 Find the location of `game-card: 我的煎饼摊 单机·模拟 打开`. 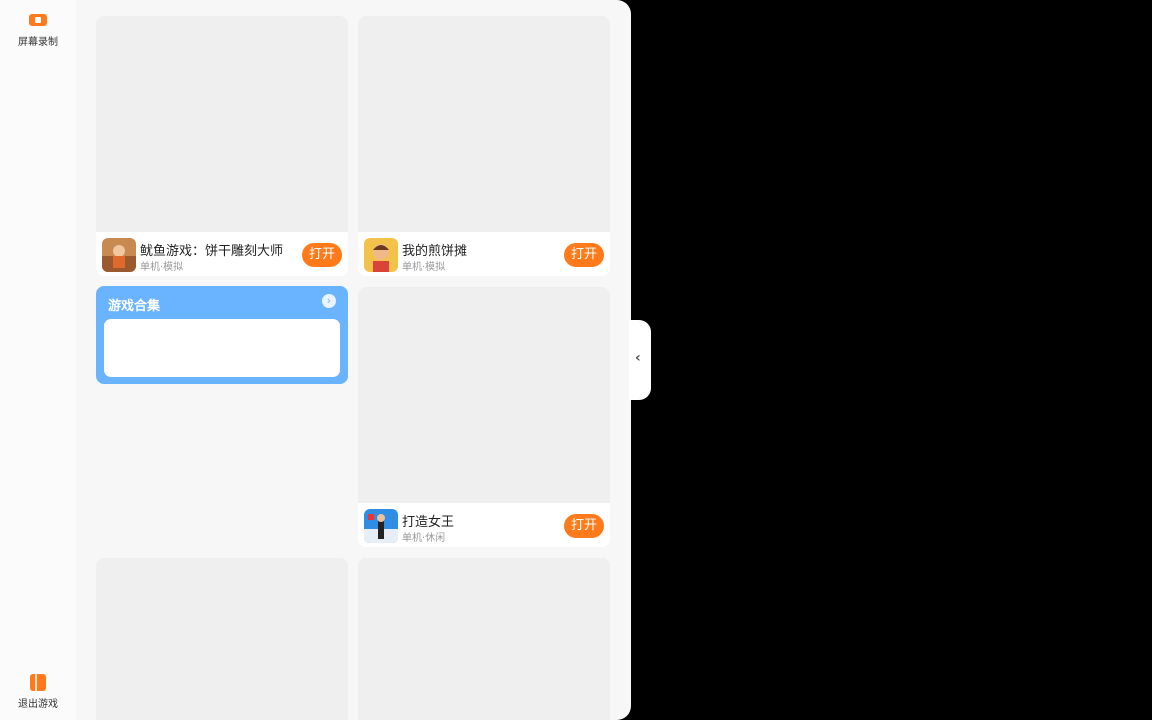

game-card: 我的煎饼摊 单机·模拟 打开 is located at coordinates (484, 146).